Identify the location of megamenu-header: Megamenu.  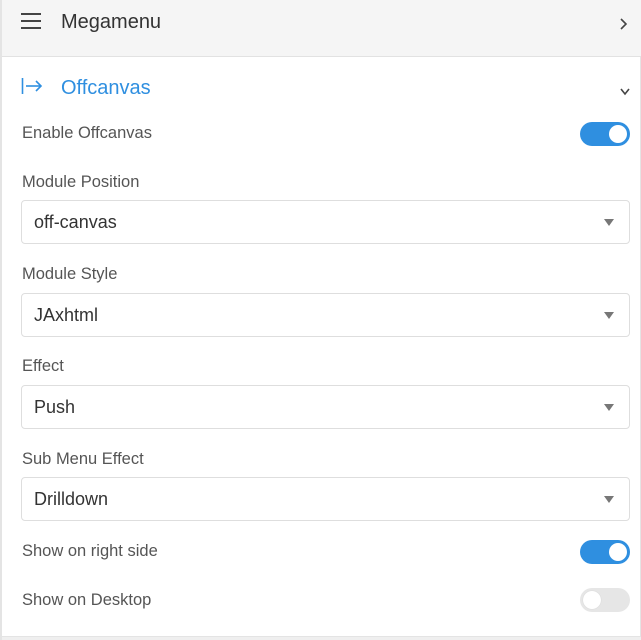
(321, 28).